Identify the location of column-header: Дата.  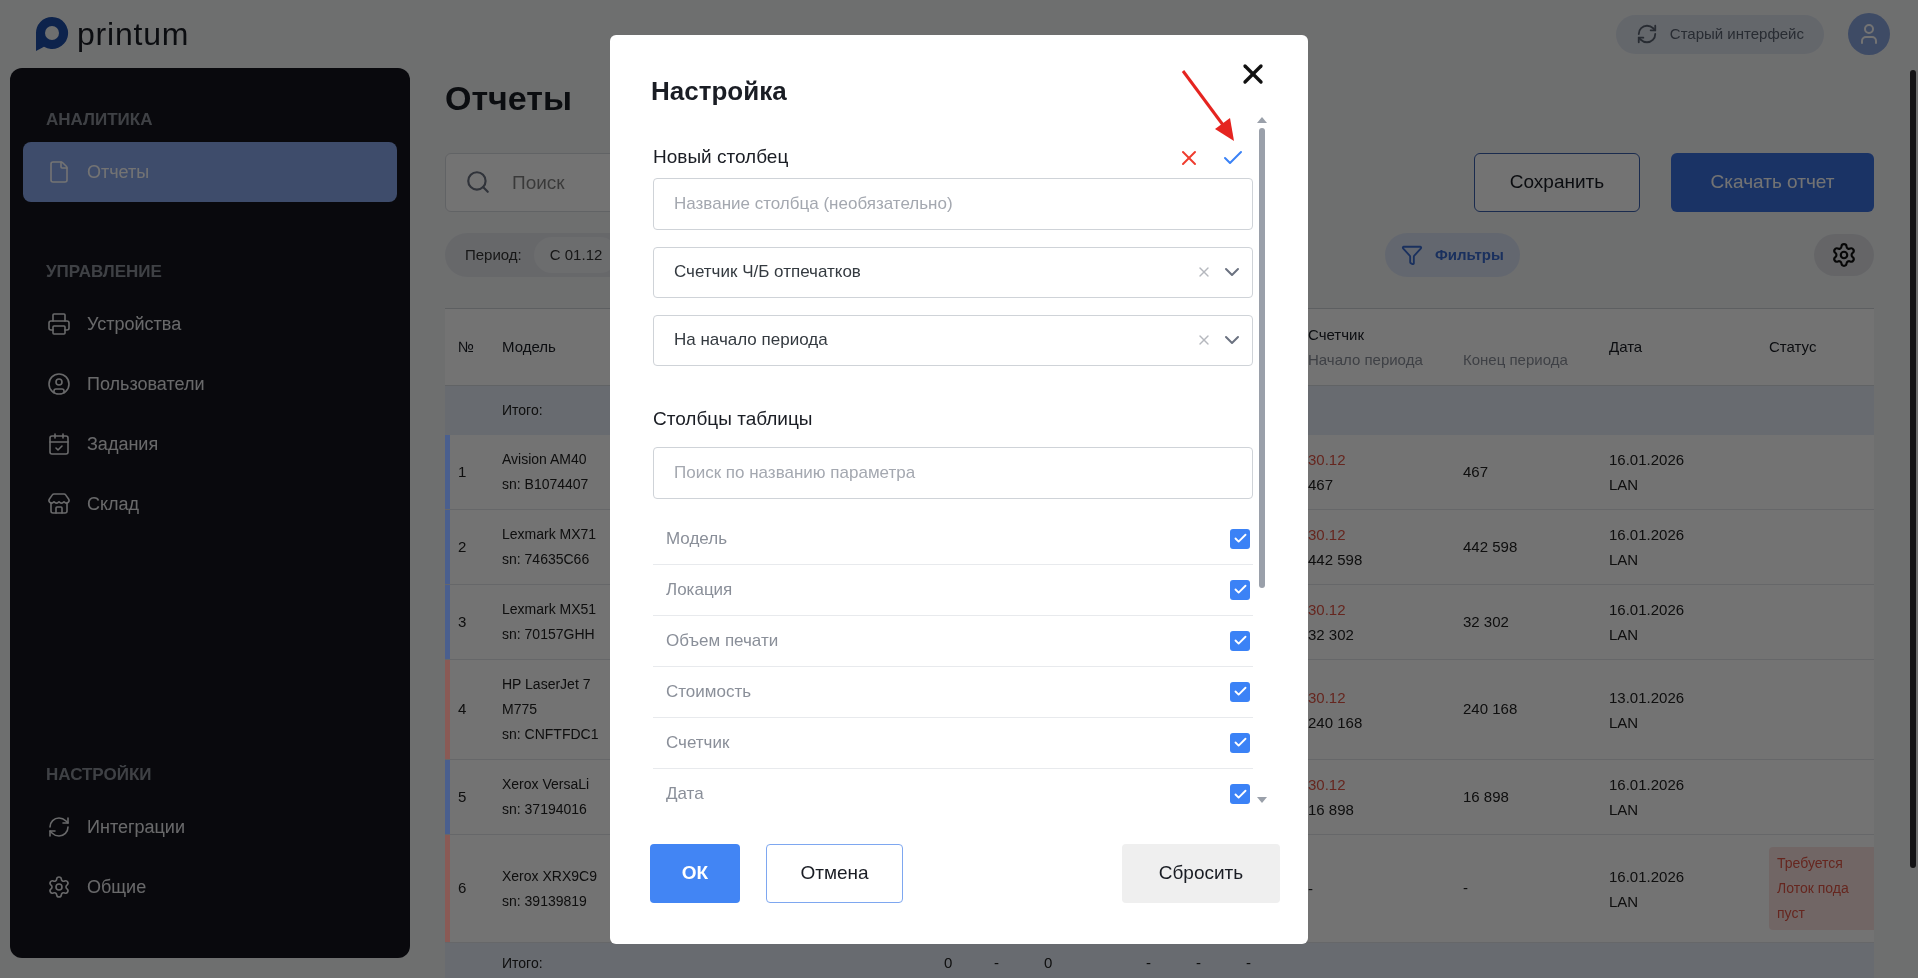
(1626, 346).